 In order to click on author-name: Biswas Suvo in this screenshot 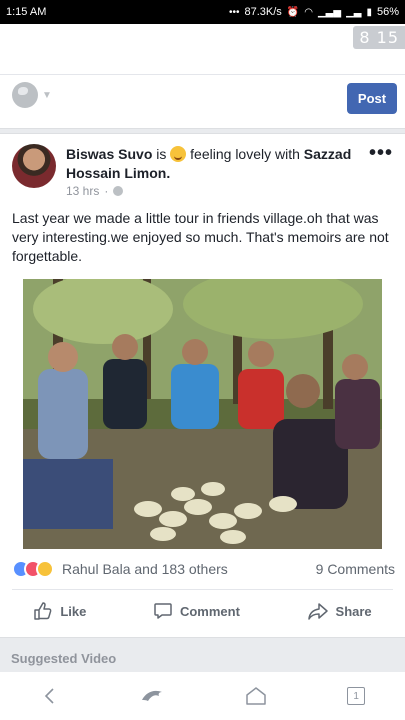, I will do `click(109, 154)`.